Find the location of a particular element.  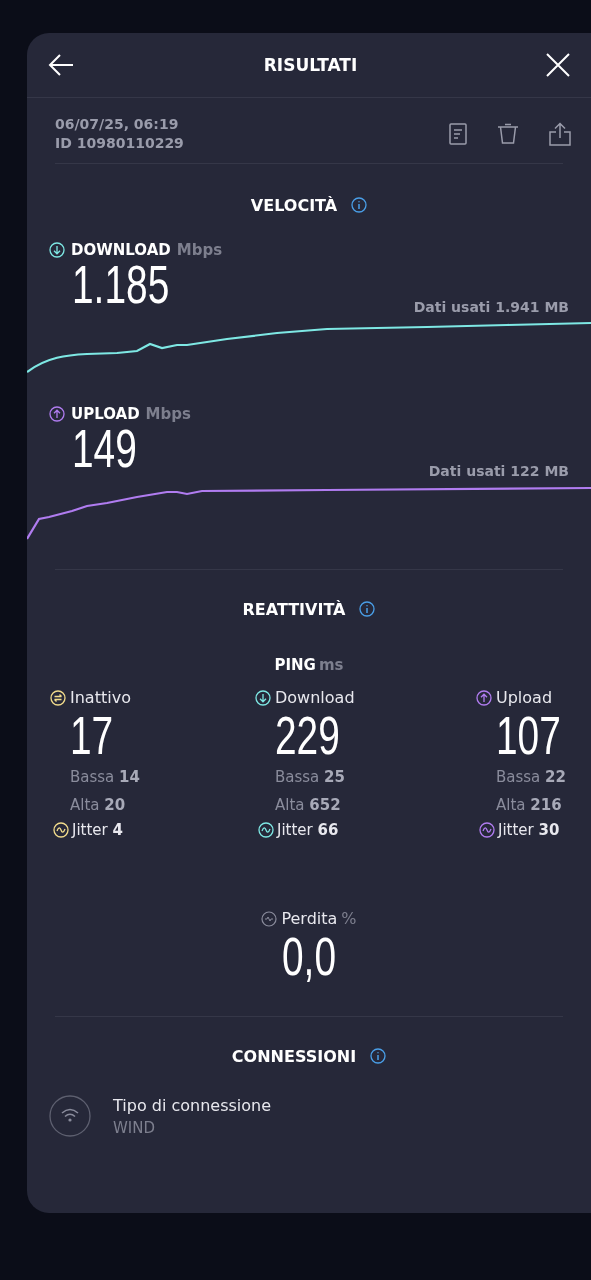

high-ping: Alta 216 is located at coordinates (529, 805).